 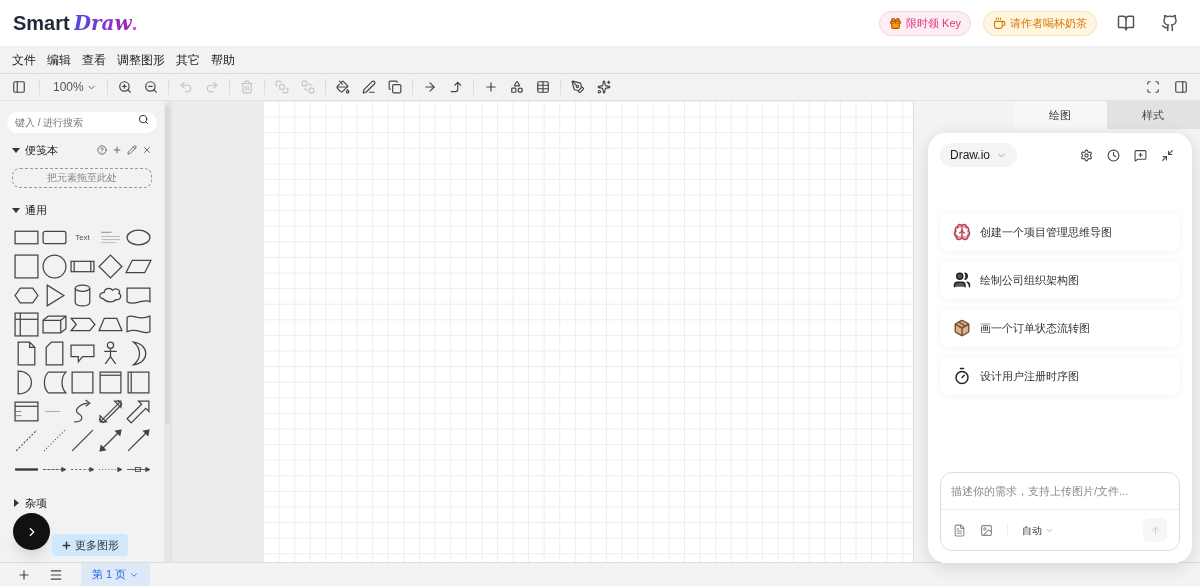 I want to click on shadow-icon, so click(x=394, y=87).